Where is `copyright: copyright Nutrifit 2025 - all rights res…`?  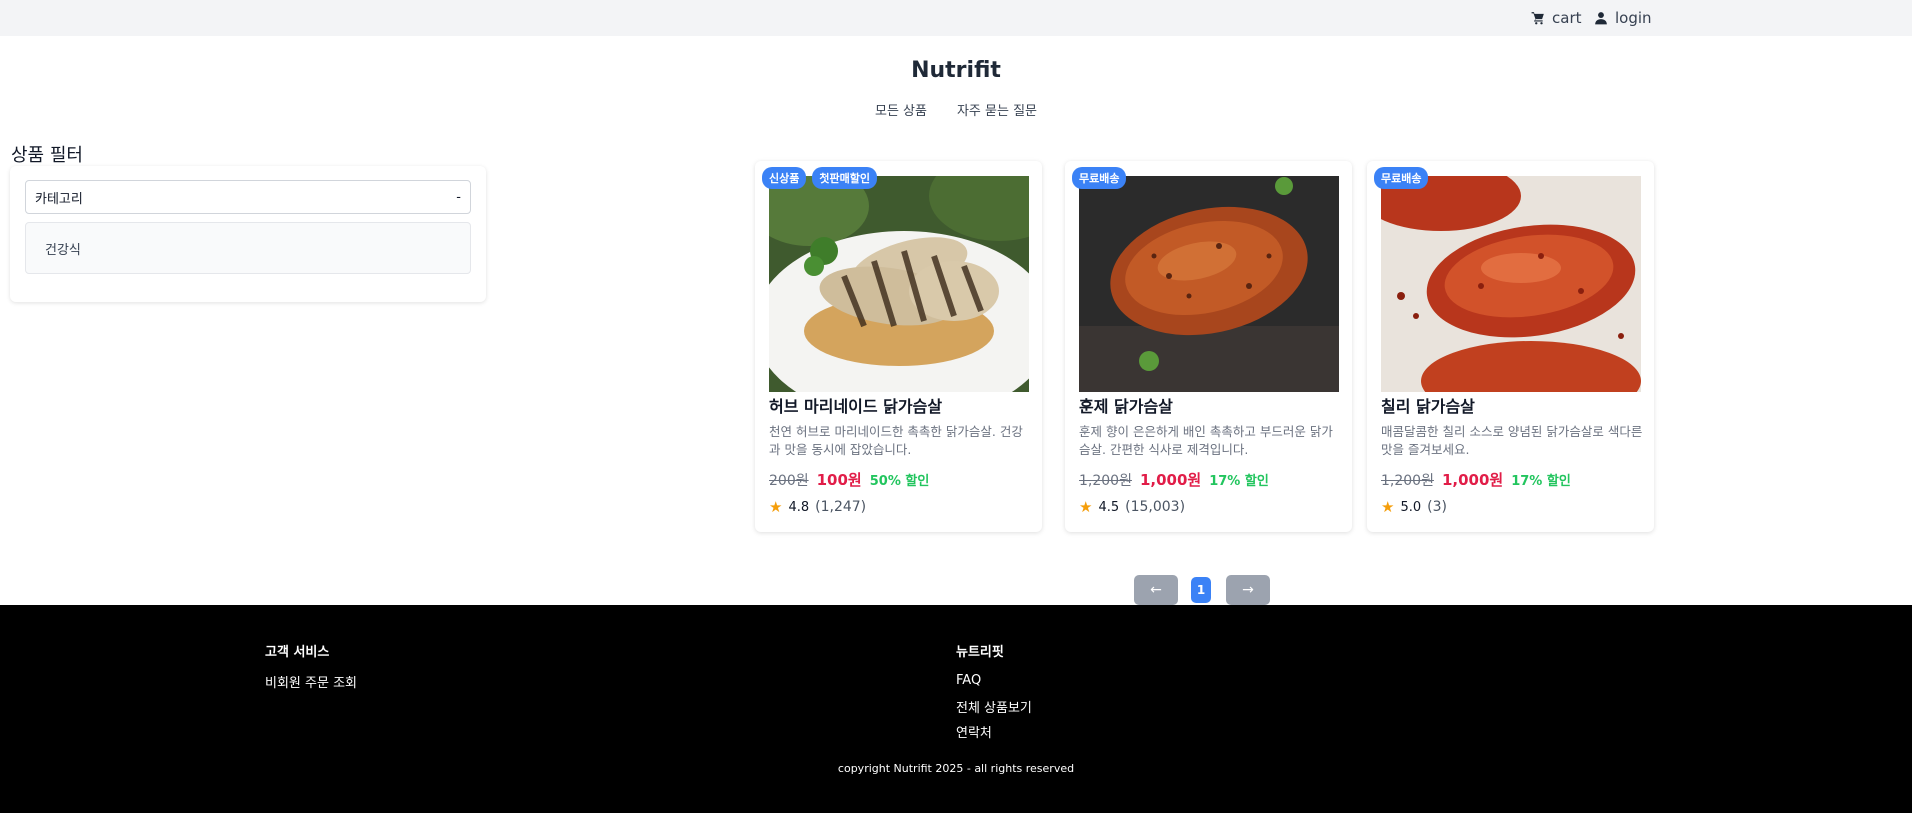 copyright: copyright Nutrifit 2025 - all rights res… is located at coordinates (956, 768).